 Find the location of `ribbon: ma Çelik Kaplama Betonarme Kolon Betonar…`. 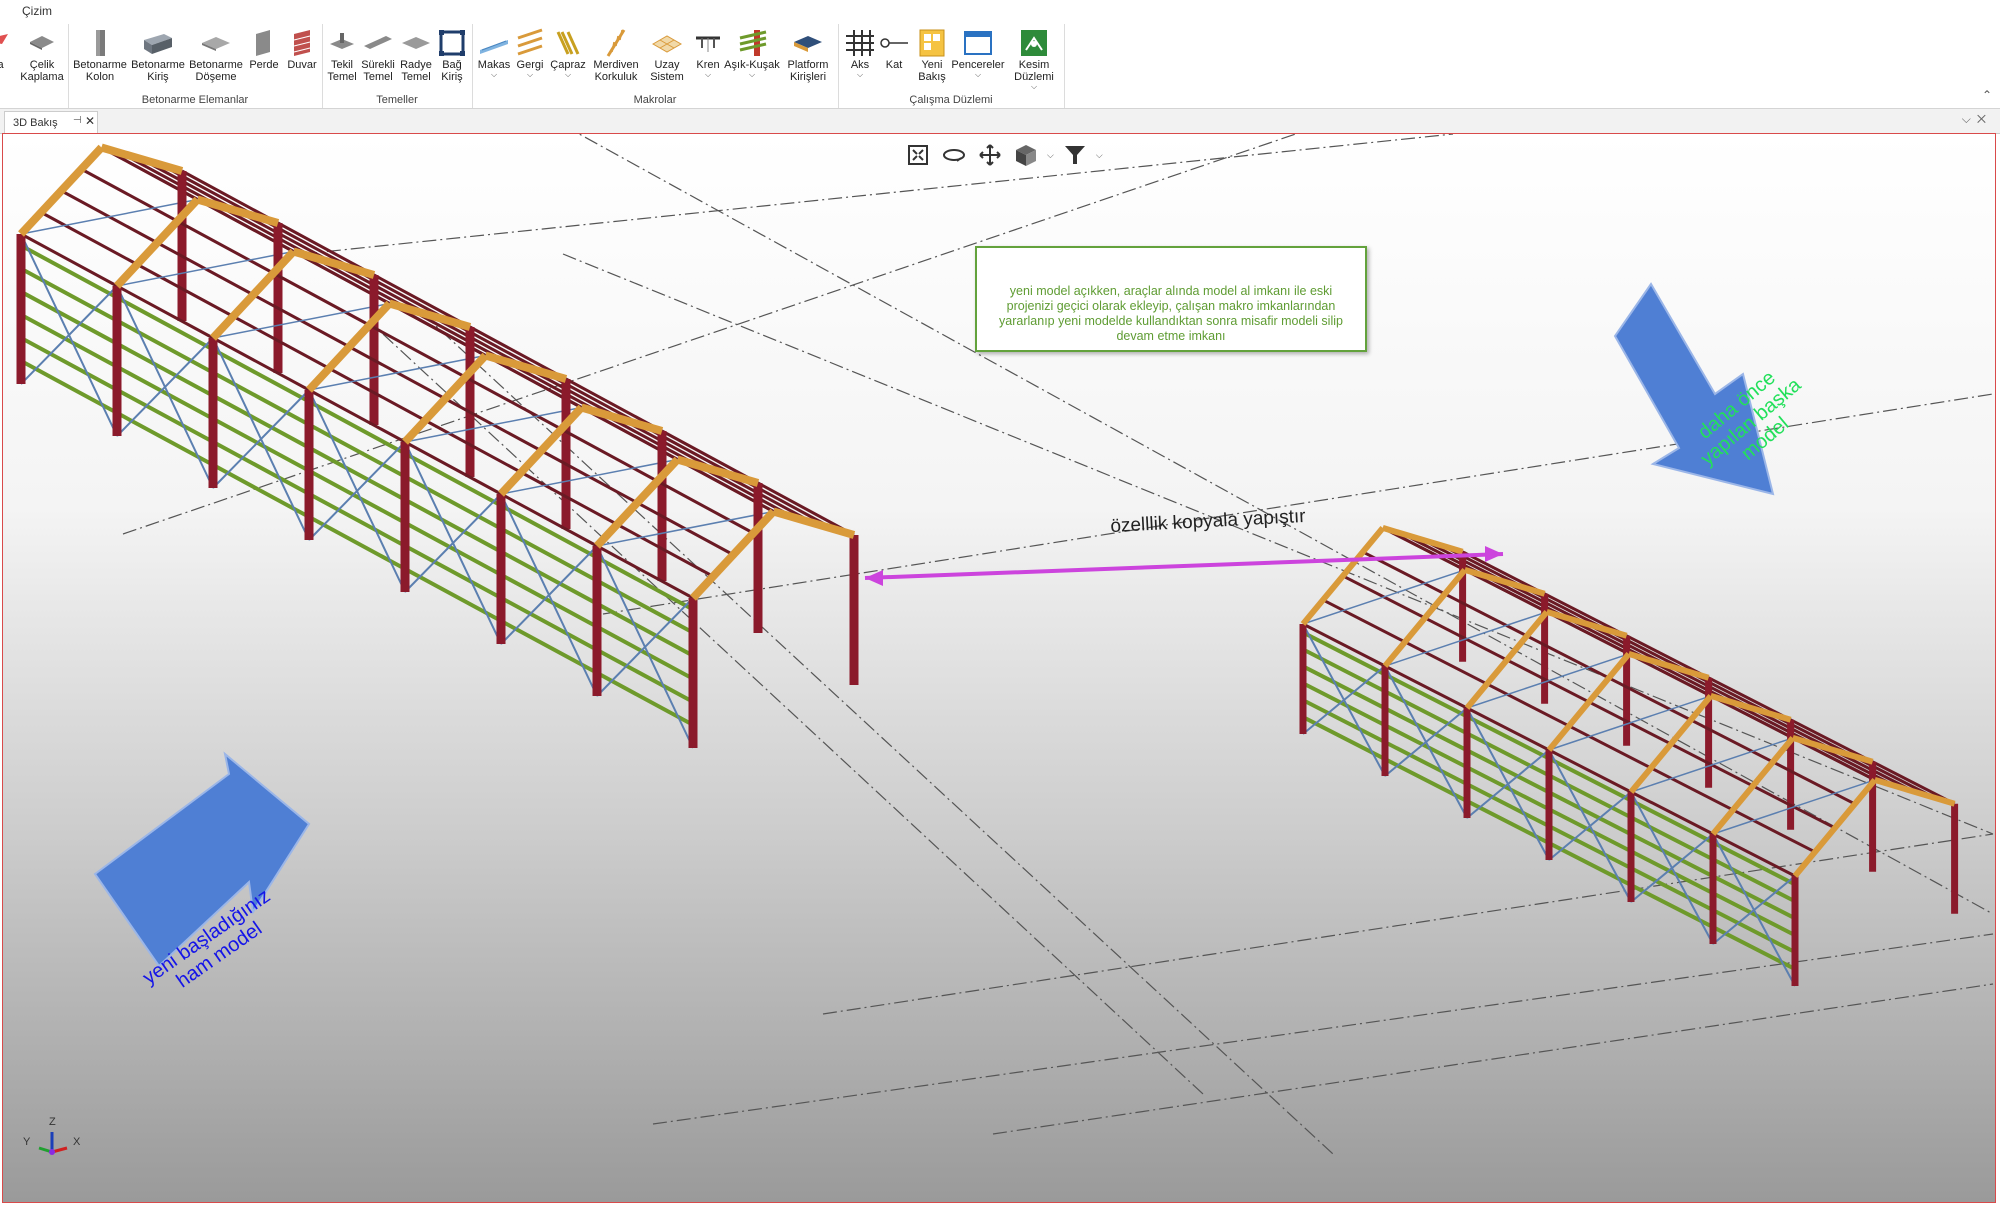

ribbon: ma Çelik Kaplama Betonarme Kolon Betonar… is located at coordinates (1000, 66).